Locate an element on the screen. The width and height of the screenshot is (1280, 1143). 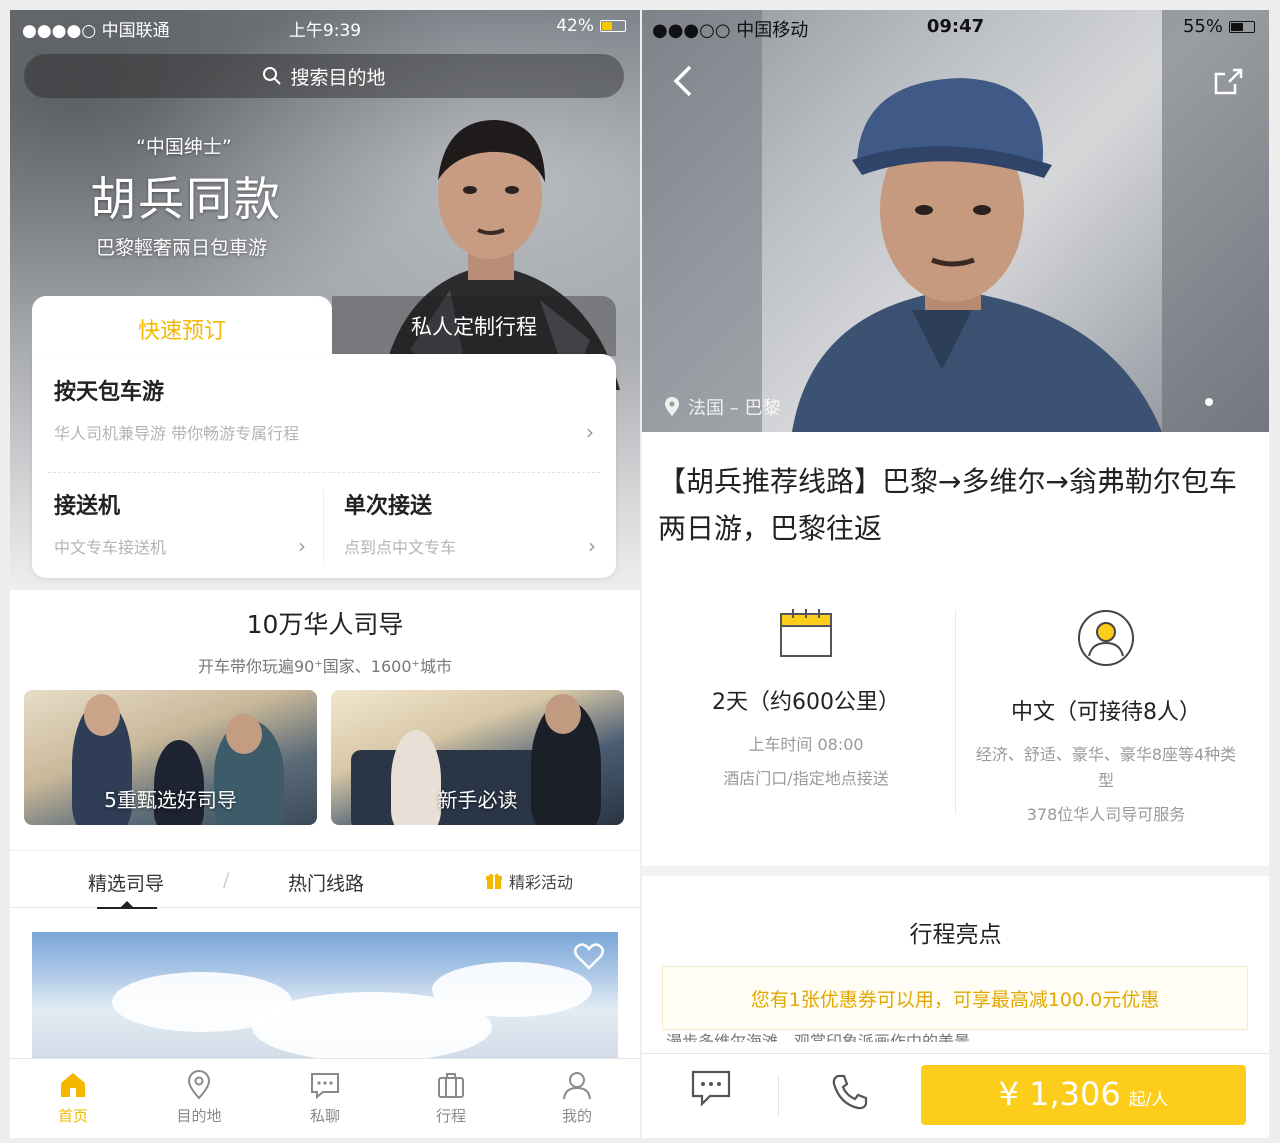
coupon-banner: 您有1张优惠券可以用，可享最高减100.0元优惠 is located at coordinates (955, 998).